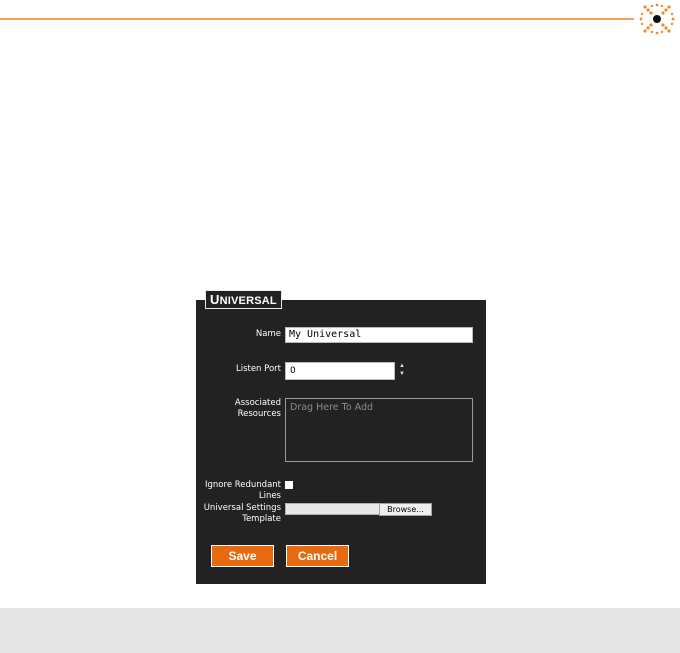 The image size is (680, 653). I want to click on port-spinner: ▲ ▼, so click(402, 371).